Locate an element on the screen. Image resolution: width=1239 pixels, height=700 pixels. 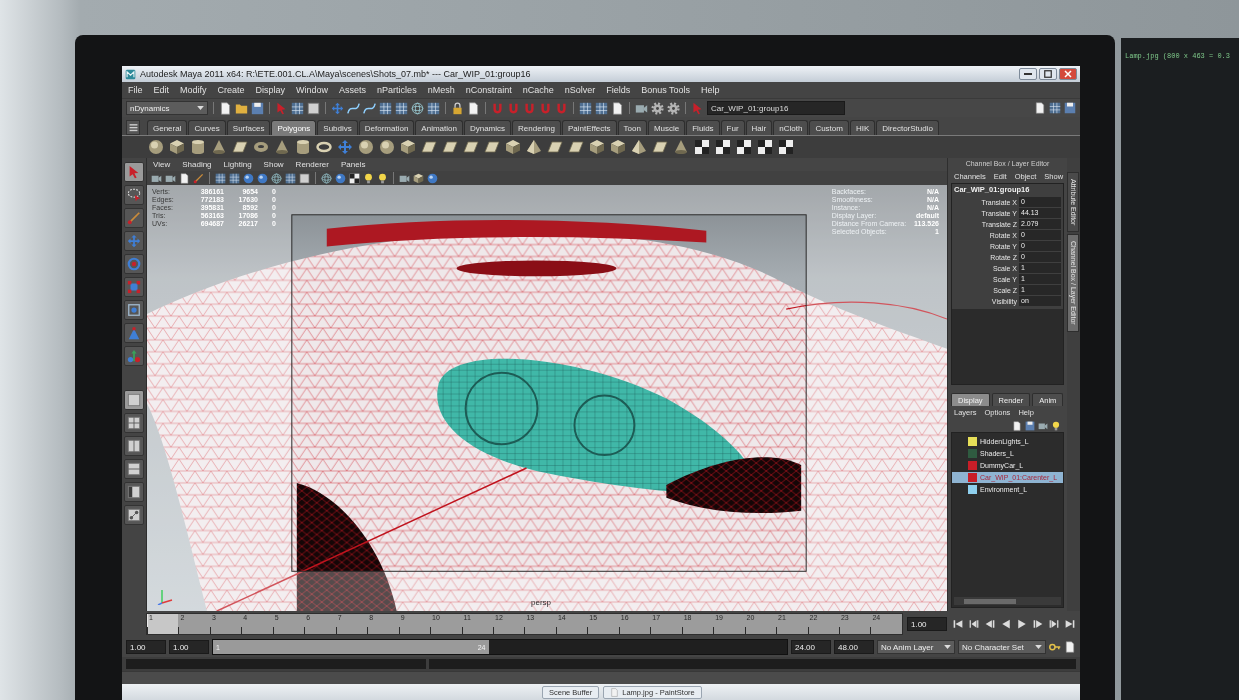
menu-set-dropdown: nDynamics is located at coordinates (167, 108).